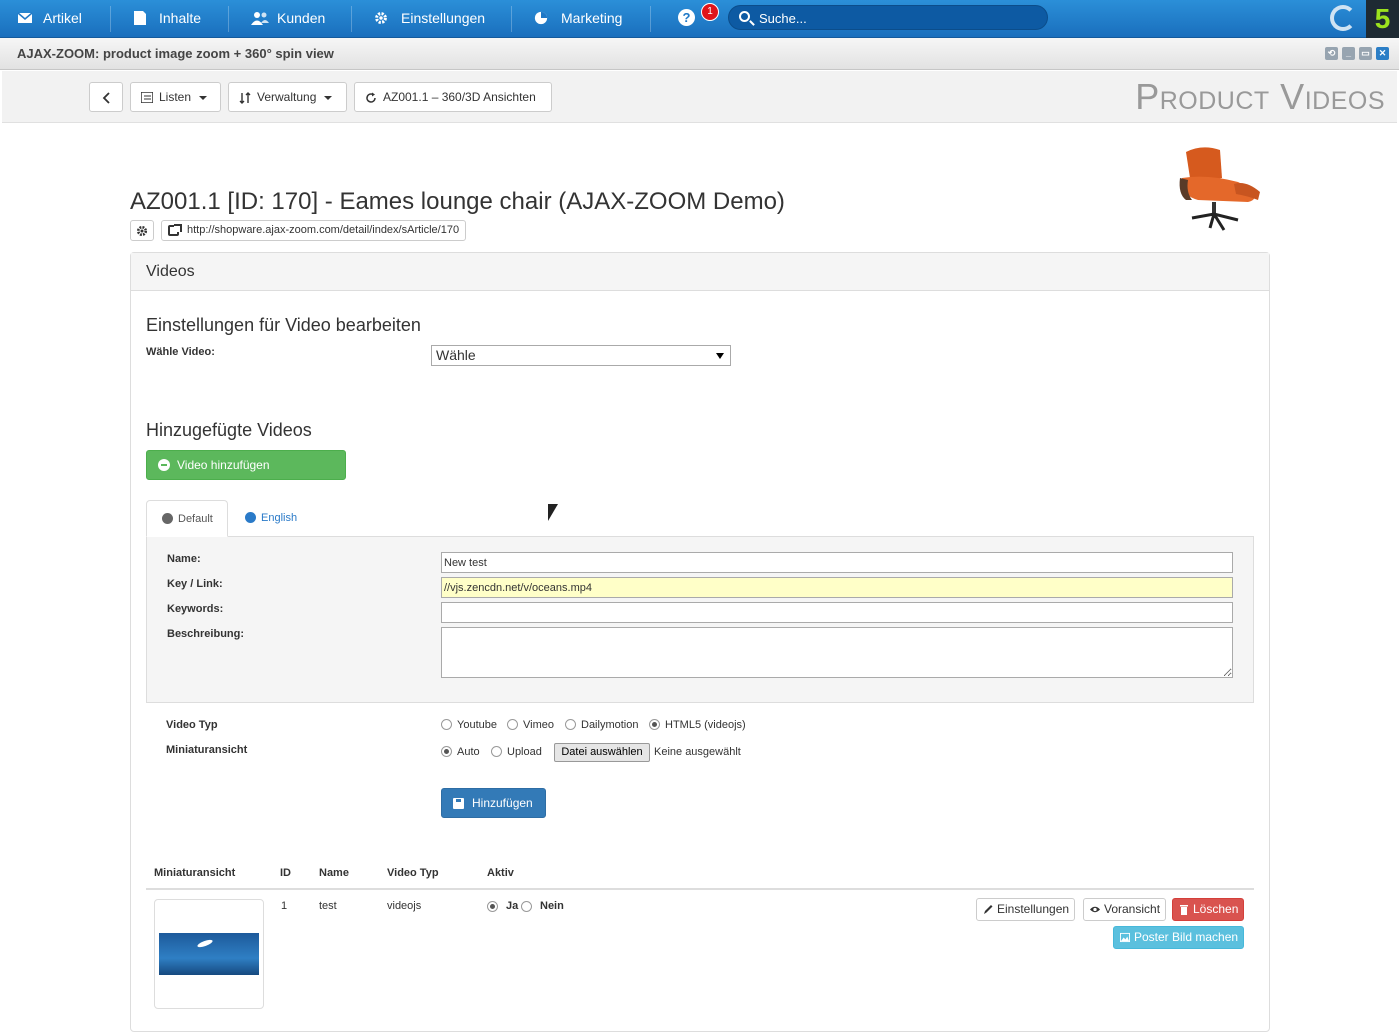 The height and width of the screenshot is (1032, 1399). Describe the element at coordinates (1125, 937) in the screenshot. I see `picture-icon` at that location.